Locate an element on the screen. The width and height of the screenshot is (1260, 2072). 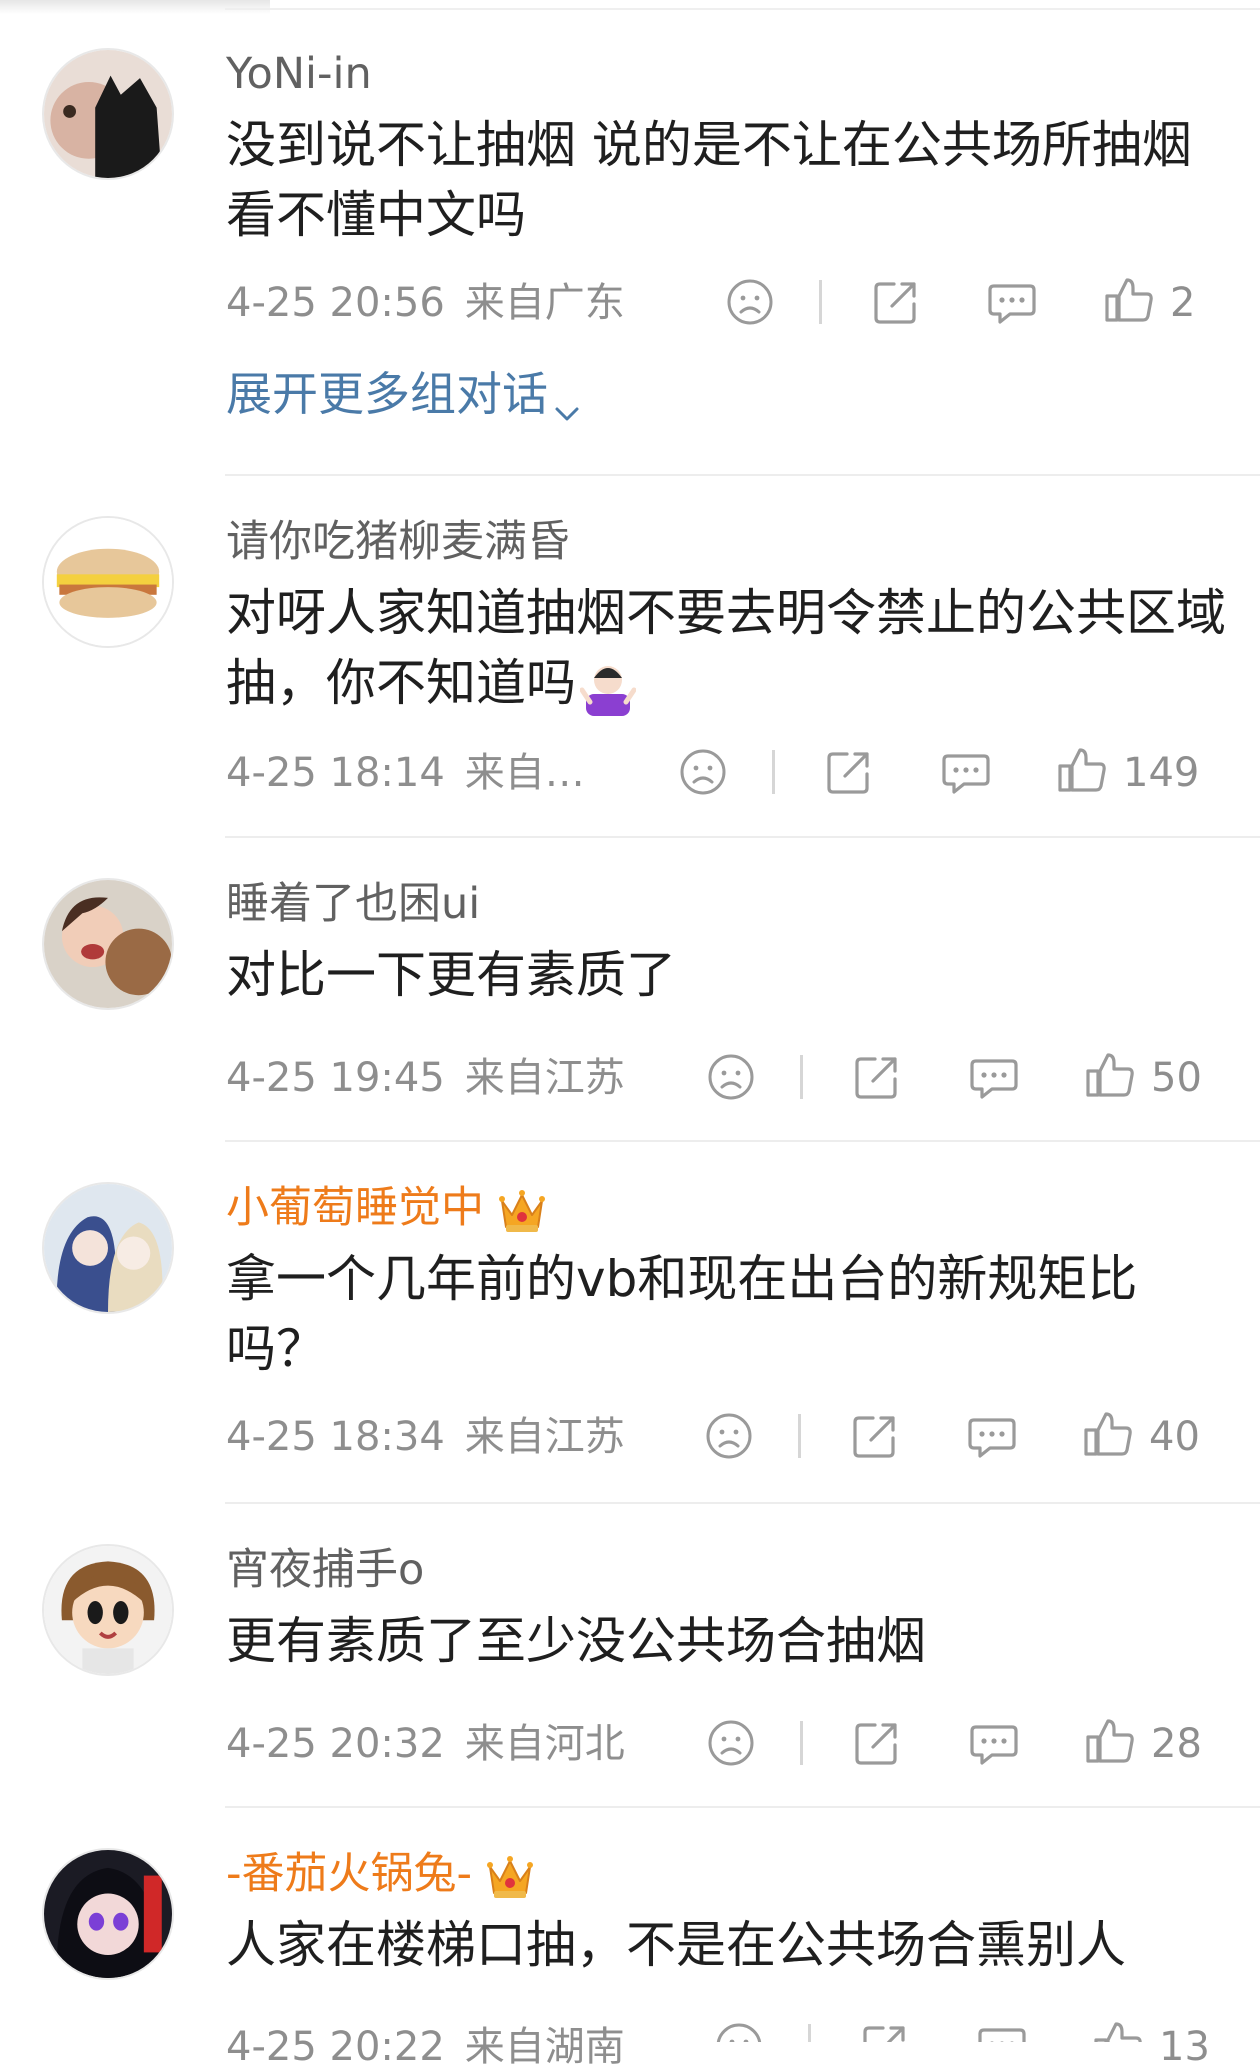
like-count: 149 is located at coordinates (1161, 773).